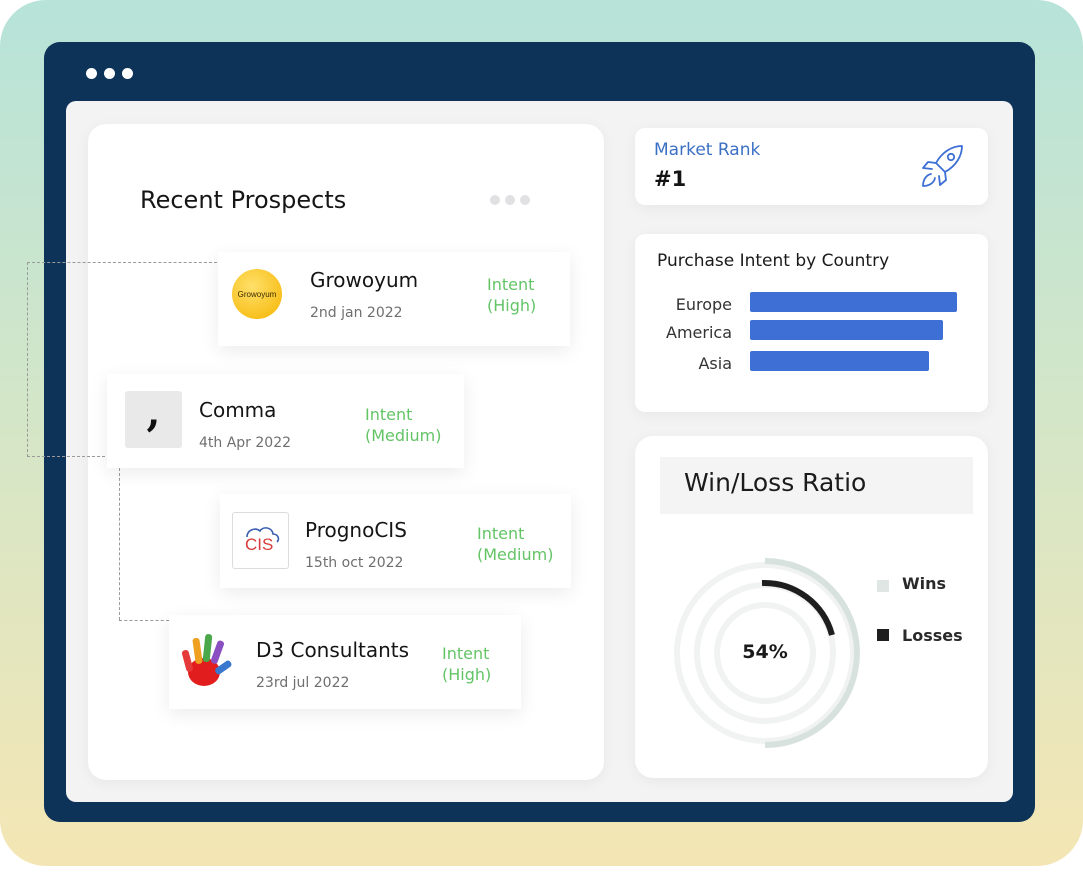  I want to click on win-loss-percent: 54%, so click(765, 652).